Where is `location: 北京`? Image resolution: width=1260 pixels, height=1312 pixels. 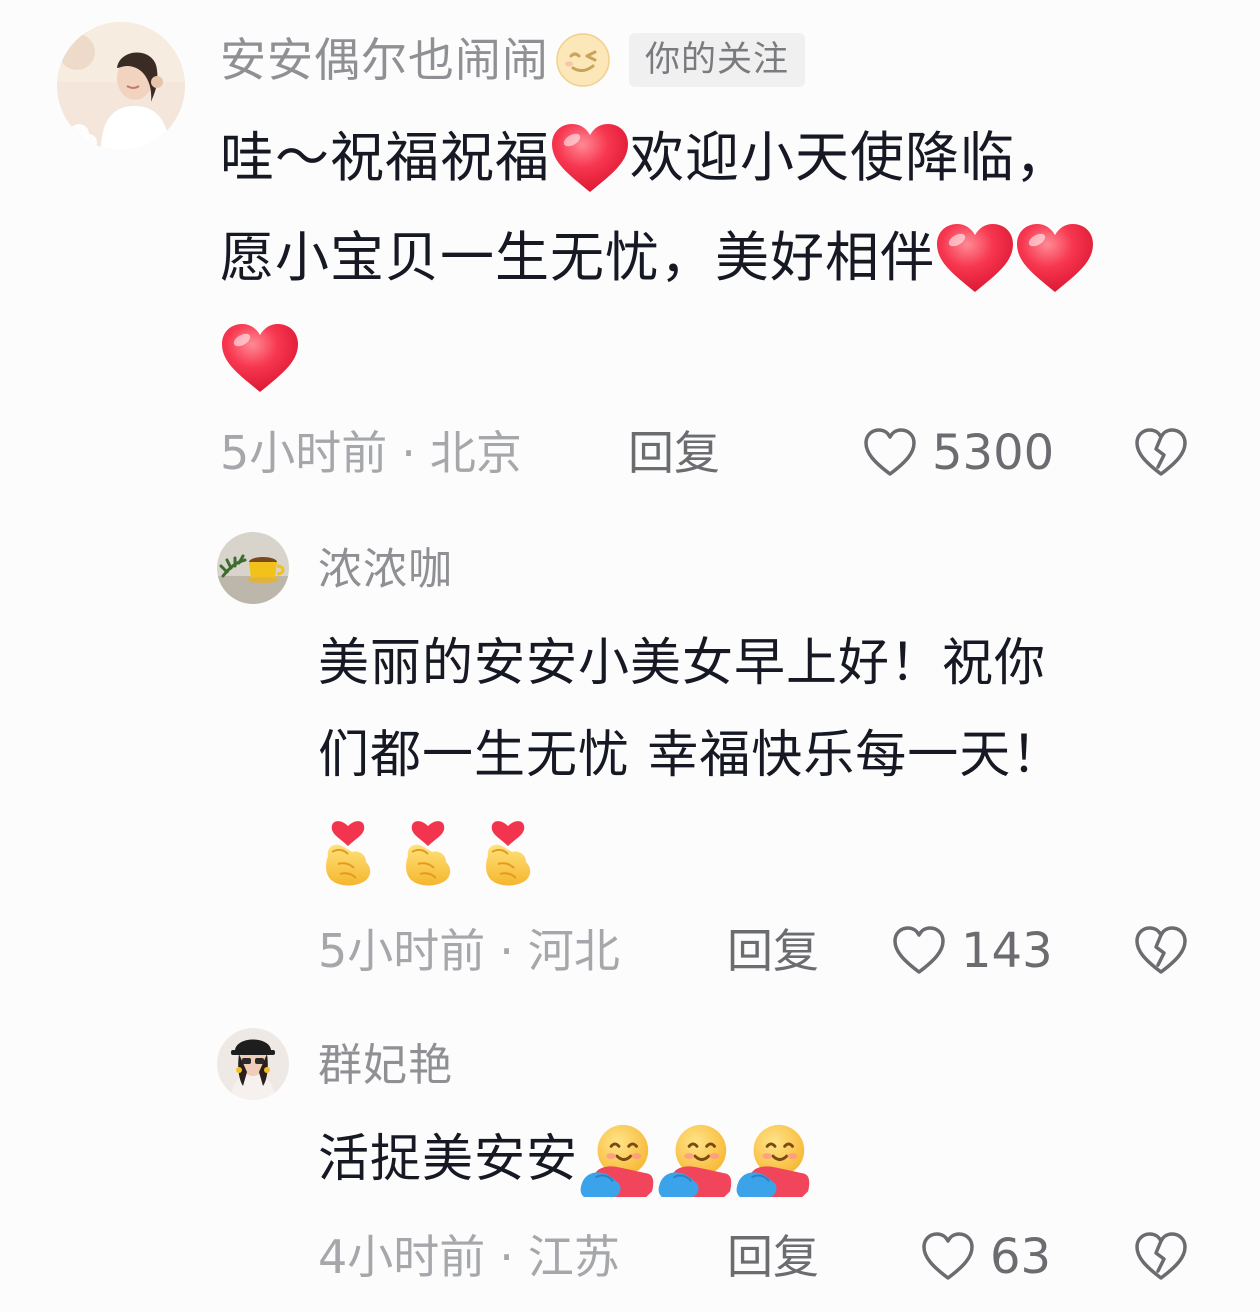 location: 北京 is located at coordinates (475, 453).